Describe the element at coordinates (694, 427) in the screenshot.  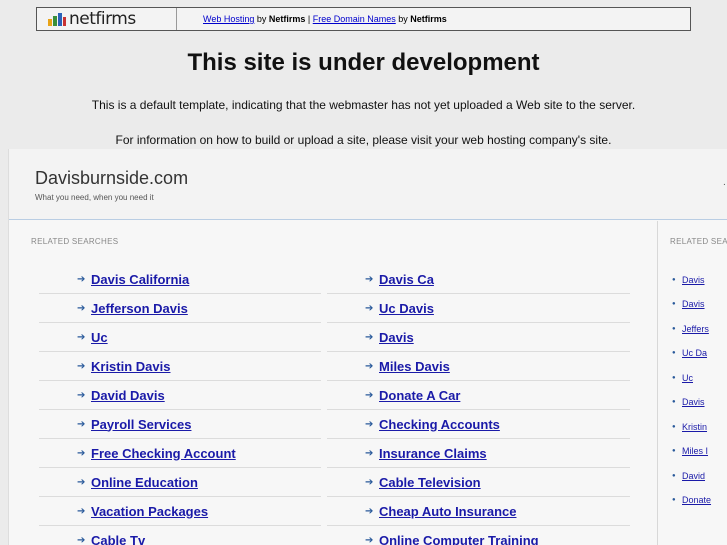
I see `side-search-link: Kristin` at that location.